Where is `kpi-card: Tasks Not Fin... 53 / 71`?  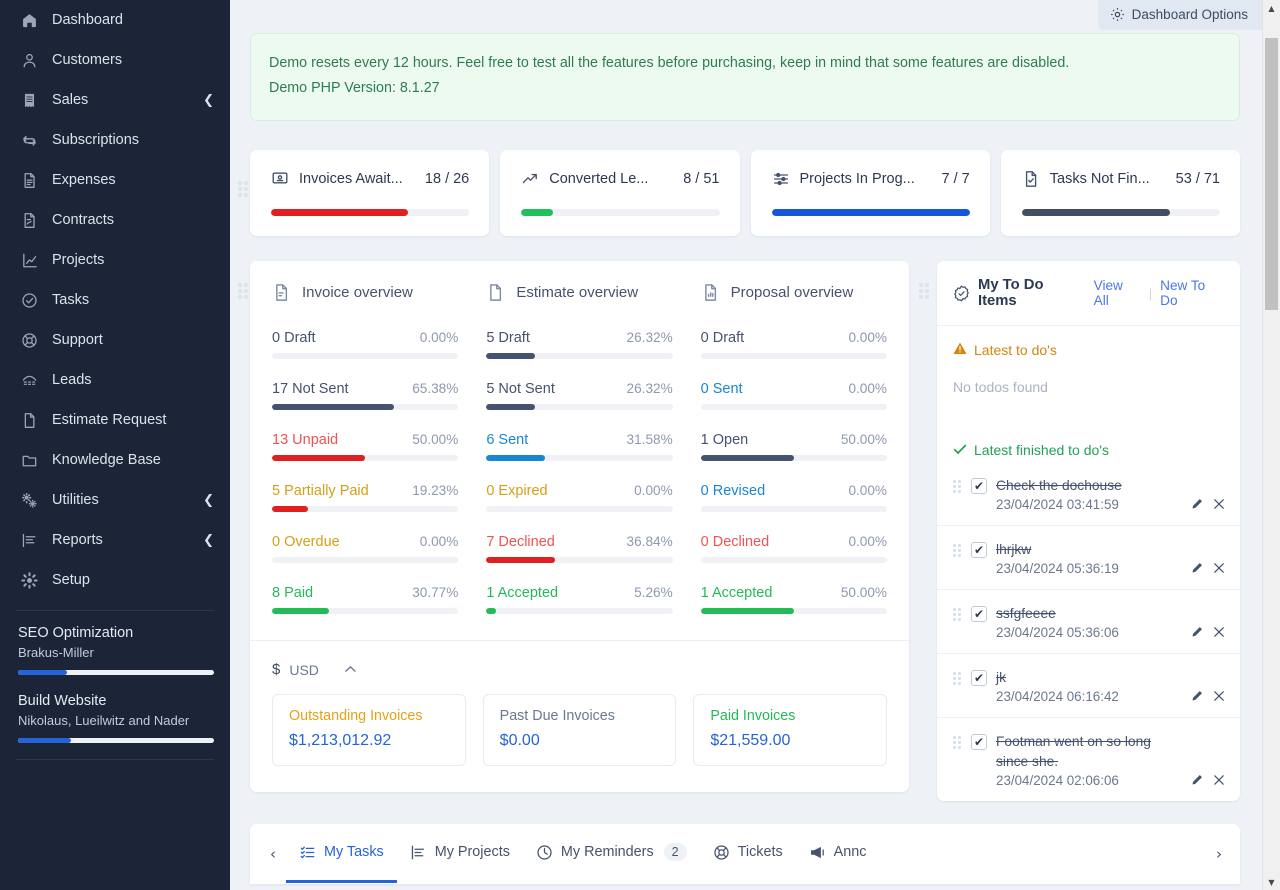 kpi-card: Tasks Not Fin... 53 / 71 is located at coordinates (1120, 193).